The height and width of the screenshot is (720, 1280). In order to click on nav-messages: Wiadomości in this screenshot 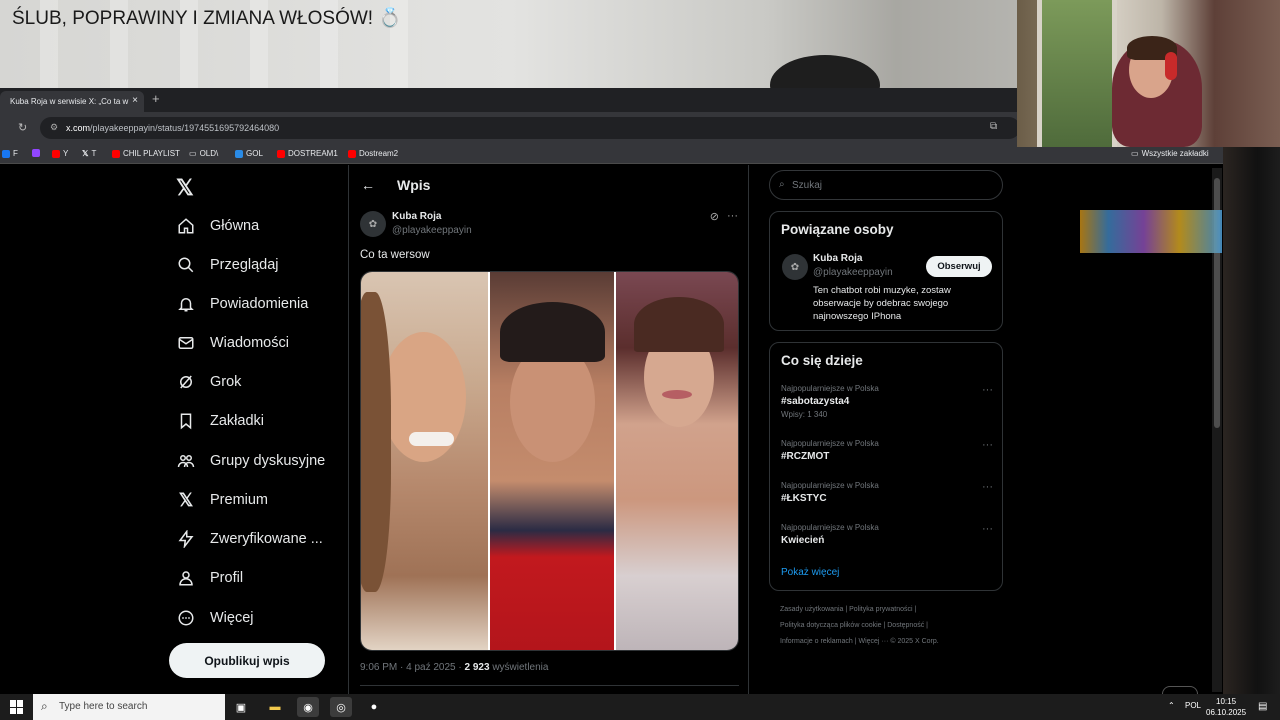, I will do `click(232, 343)`.